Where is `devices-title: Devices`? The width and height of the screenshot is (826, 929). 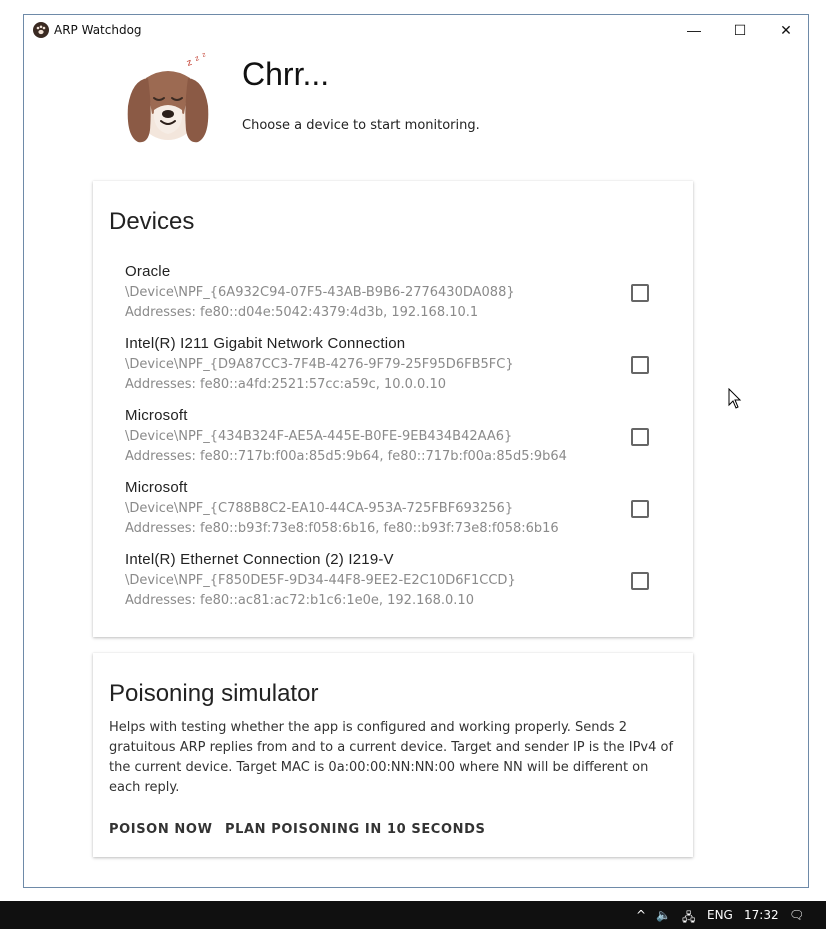
devices-title: Devices is located at coordinates (152, 221).